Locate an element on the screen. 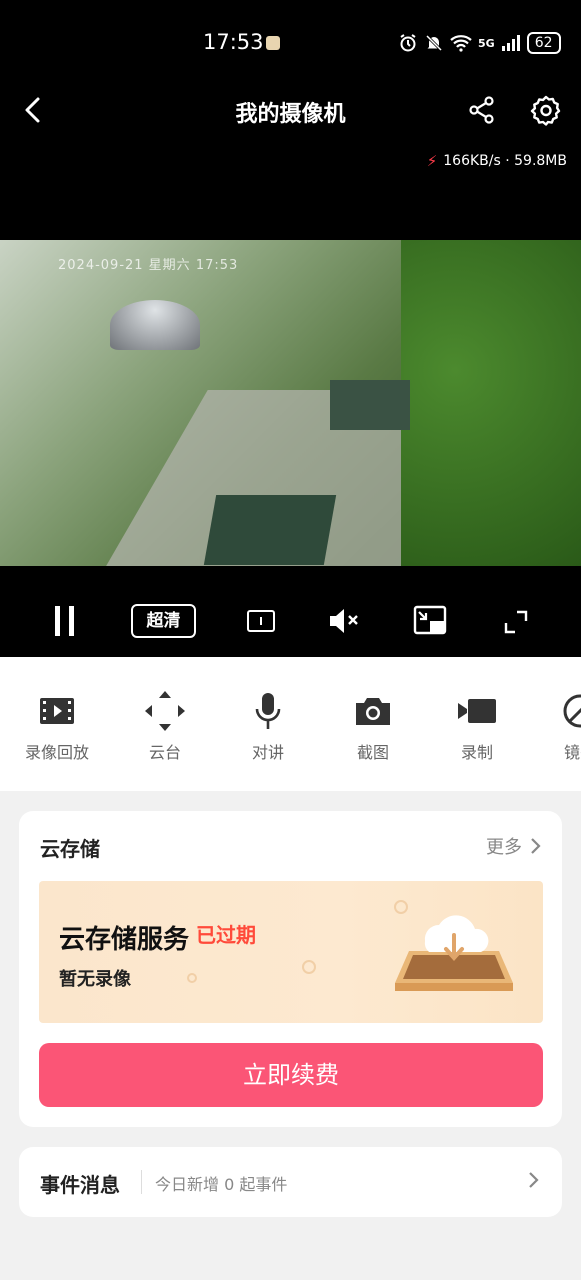 Image resolution: width=581 pixels, height=1280 pixels. status-icons: 5G 62 is located at coordinates (479, 43).